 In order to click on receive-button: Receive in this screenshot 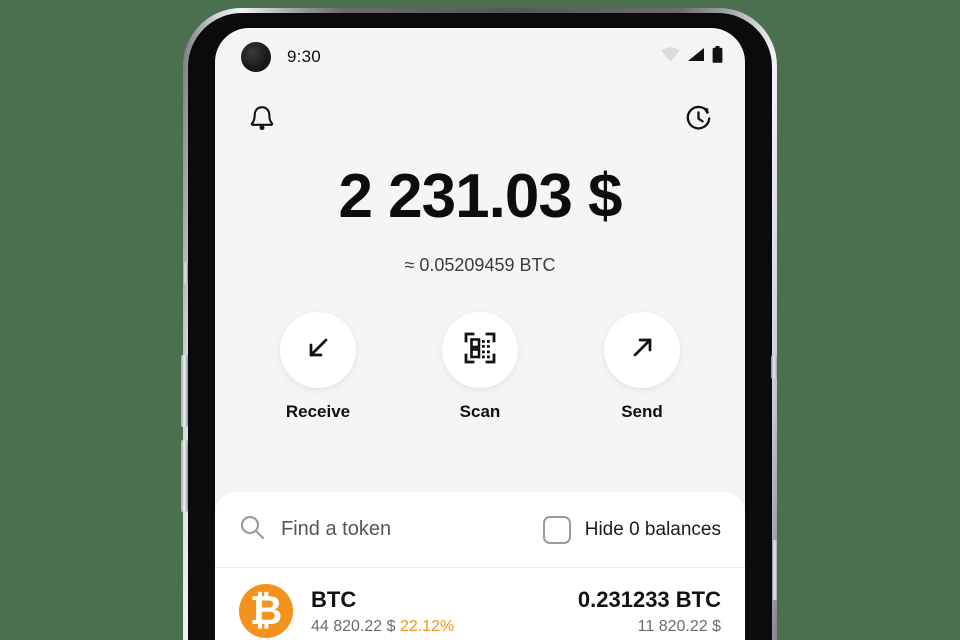, I will do `click(318, 367)`.